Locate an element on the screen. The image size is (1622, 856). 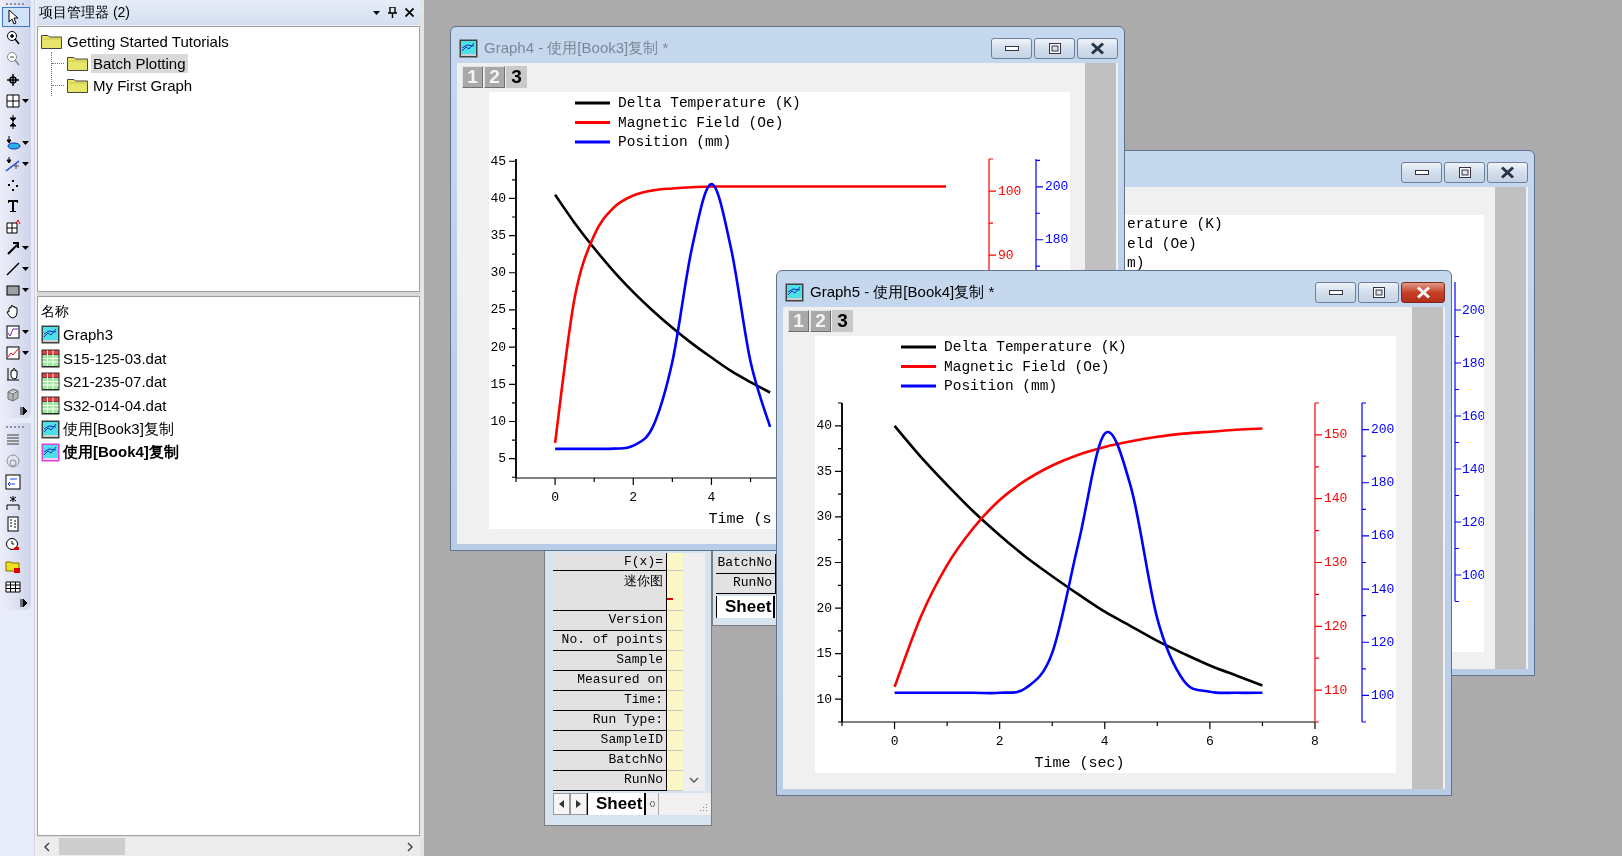
tick-label: 15 is located at coordinates (498, 384).